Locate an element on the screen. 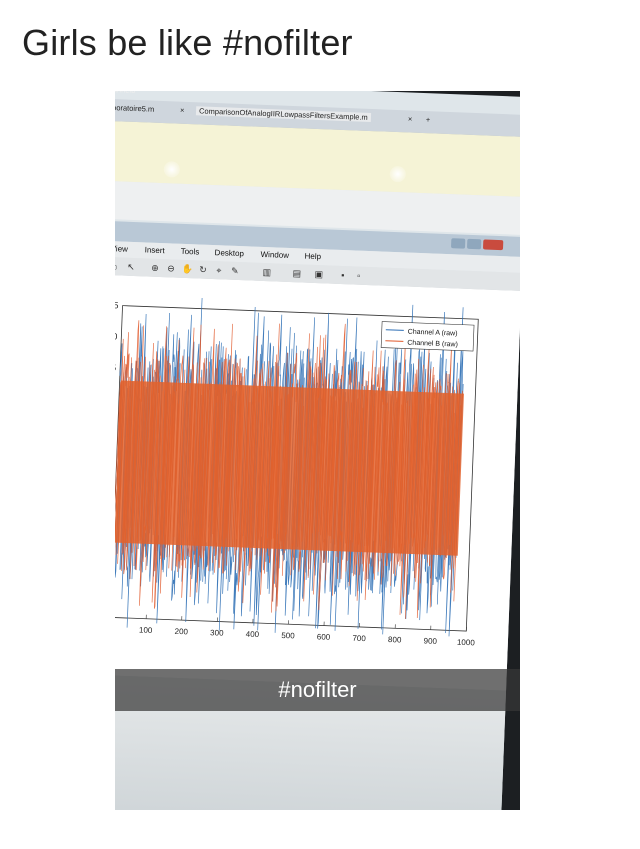 Image resolution: width=640 pixels, height=849 pixels. editor-tab-2-close-icon: × is located at coordinates (410, 118).